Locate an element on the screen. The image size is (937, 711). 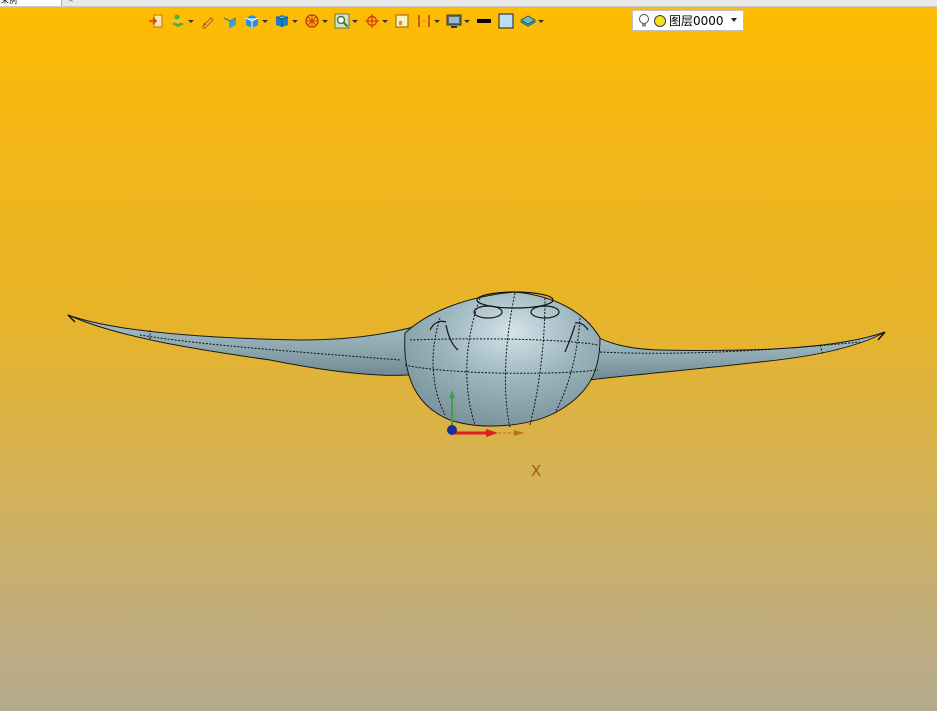
view-toolbar is located at coordinates (349, 21).